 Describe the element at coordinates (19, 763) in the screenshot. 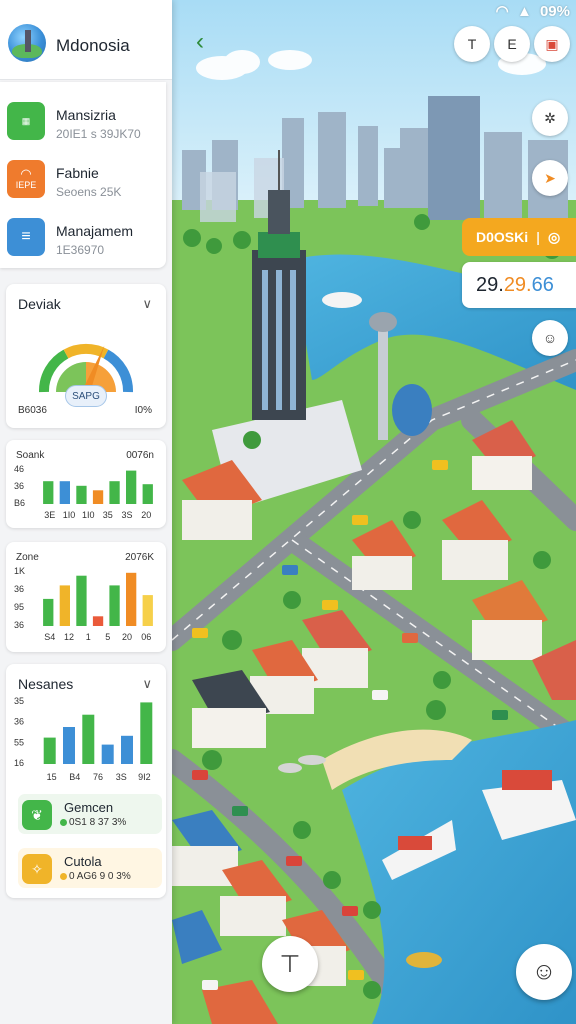

I see `y-tick-label: 16` at that location.